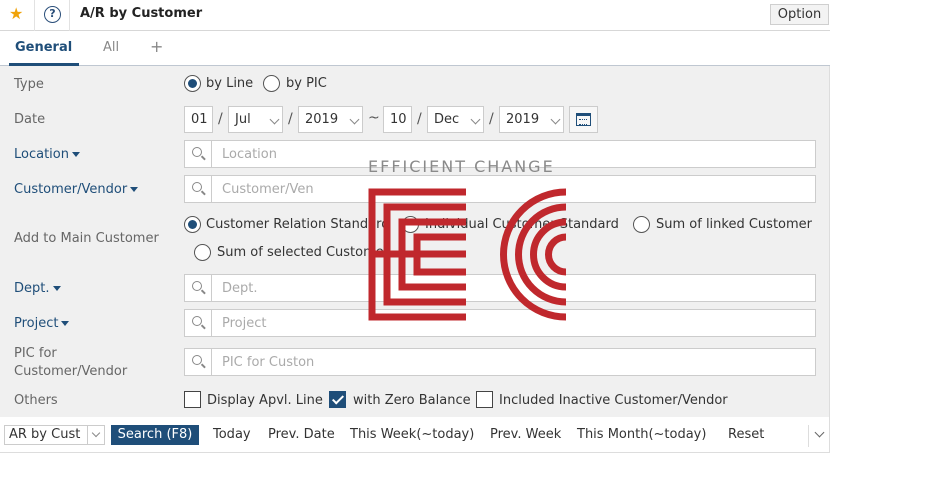 This screenshot has height=480, width=936. What do you see at coordinates (513, 154) in the screenshot?
I see `location-input` at bounding box center [513, 154].